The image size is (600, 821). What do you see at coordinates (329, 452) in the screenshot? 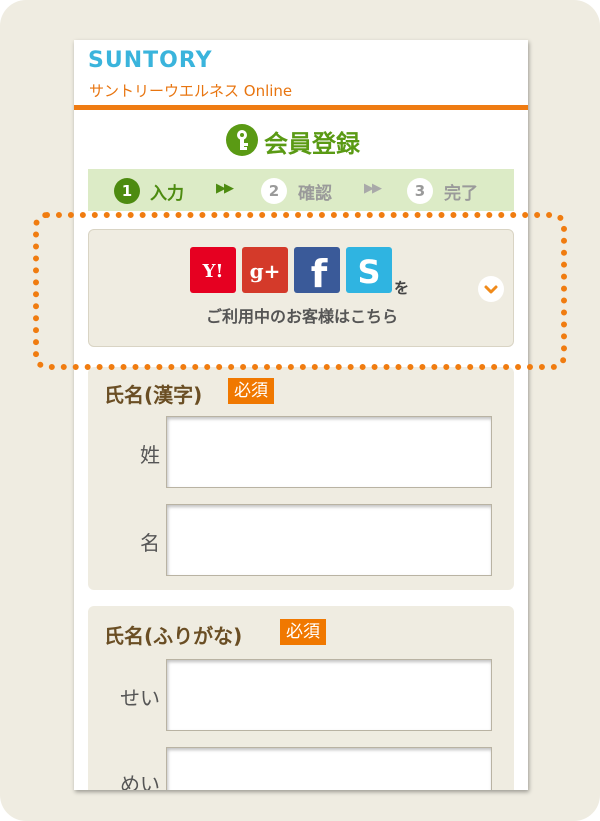
I see `last-name-input` at bounding box center [329, 452].